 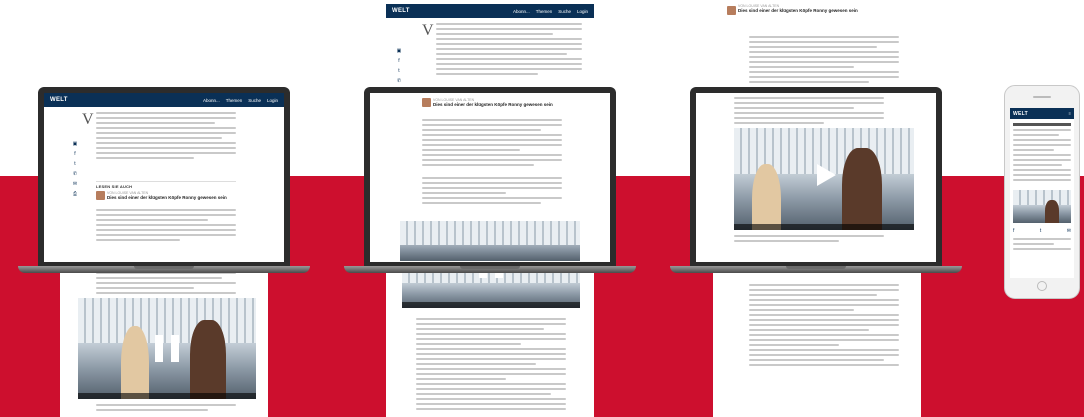 I want to click on bookmark-icon-2: ▣, so click(x=399, y=51).